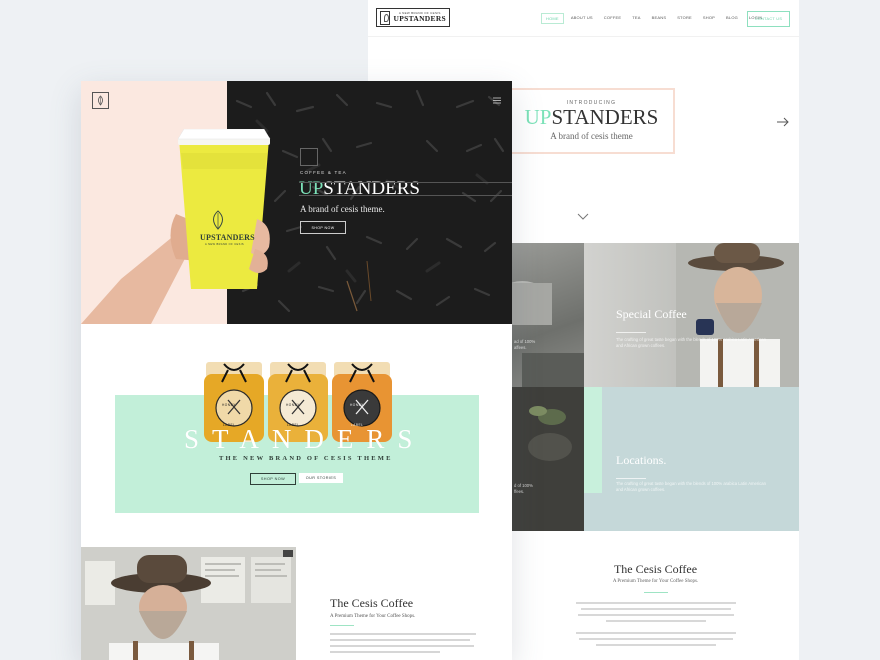 The image size is (880, 660). What do you see at coordinates (659, 18) in the screenshot?
I see `nav-item-beans: BEANS` at bounding box center [659, 18].